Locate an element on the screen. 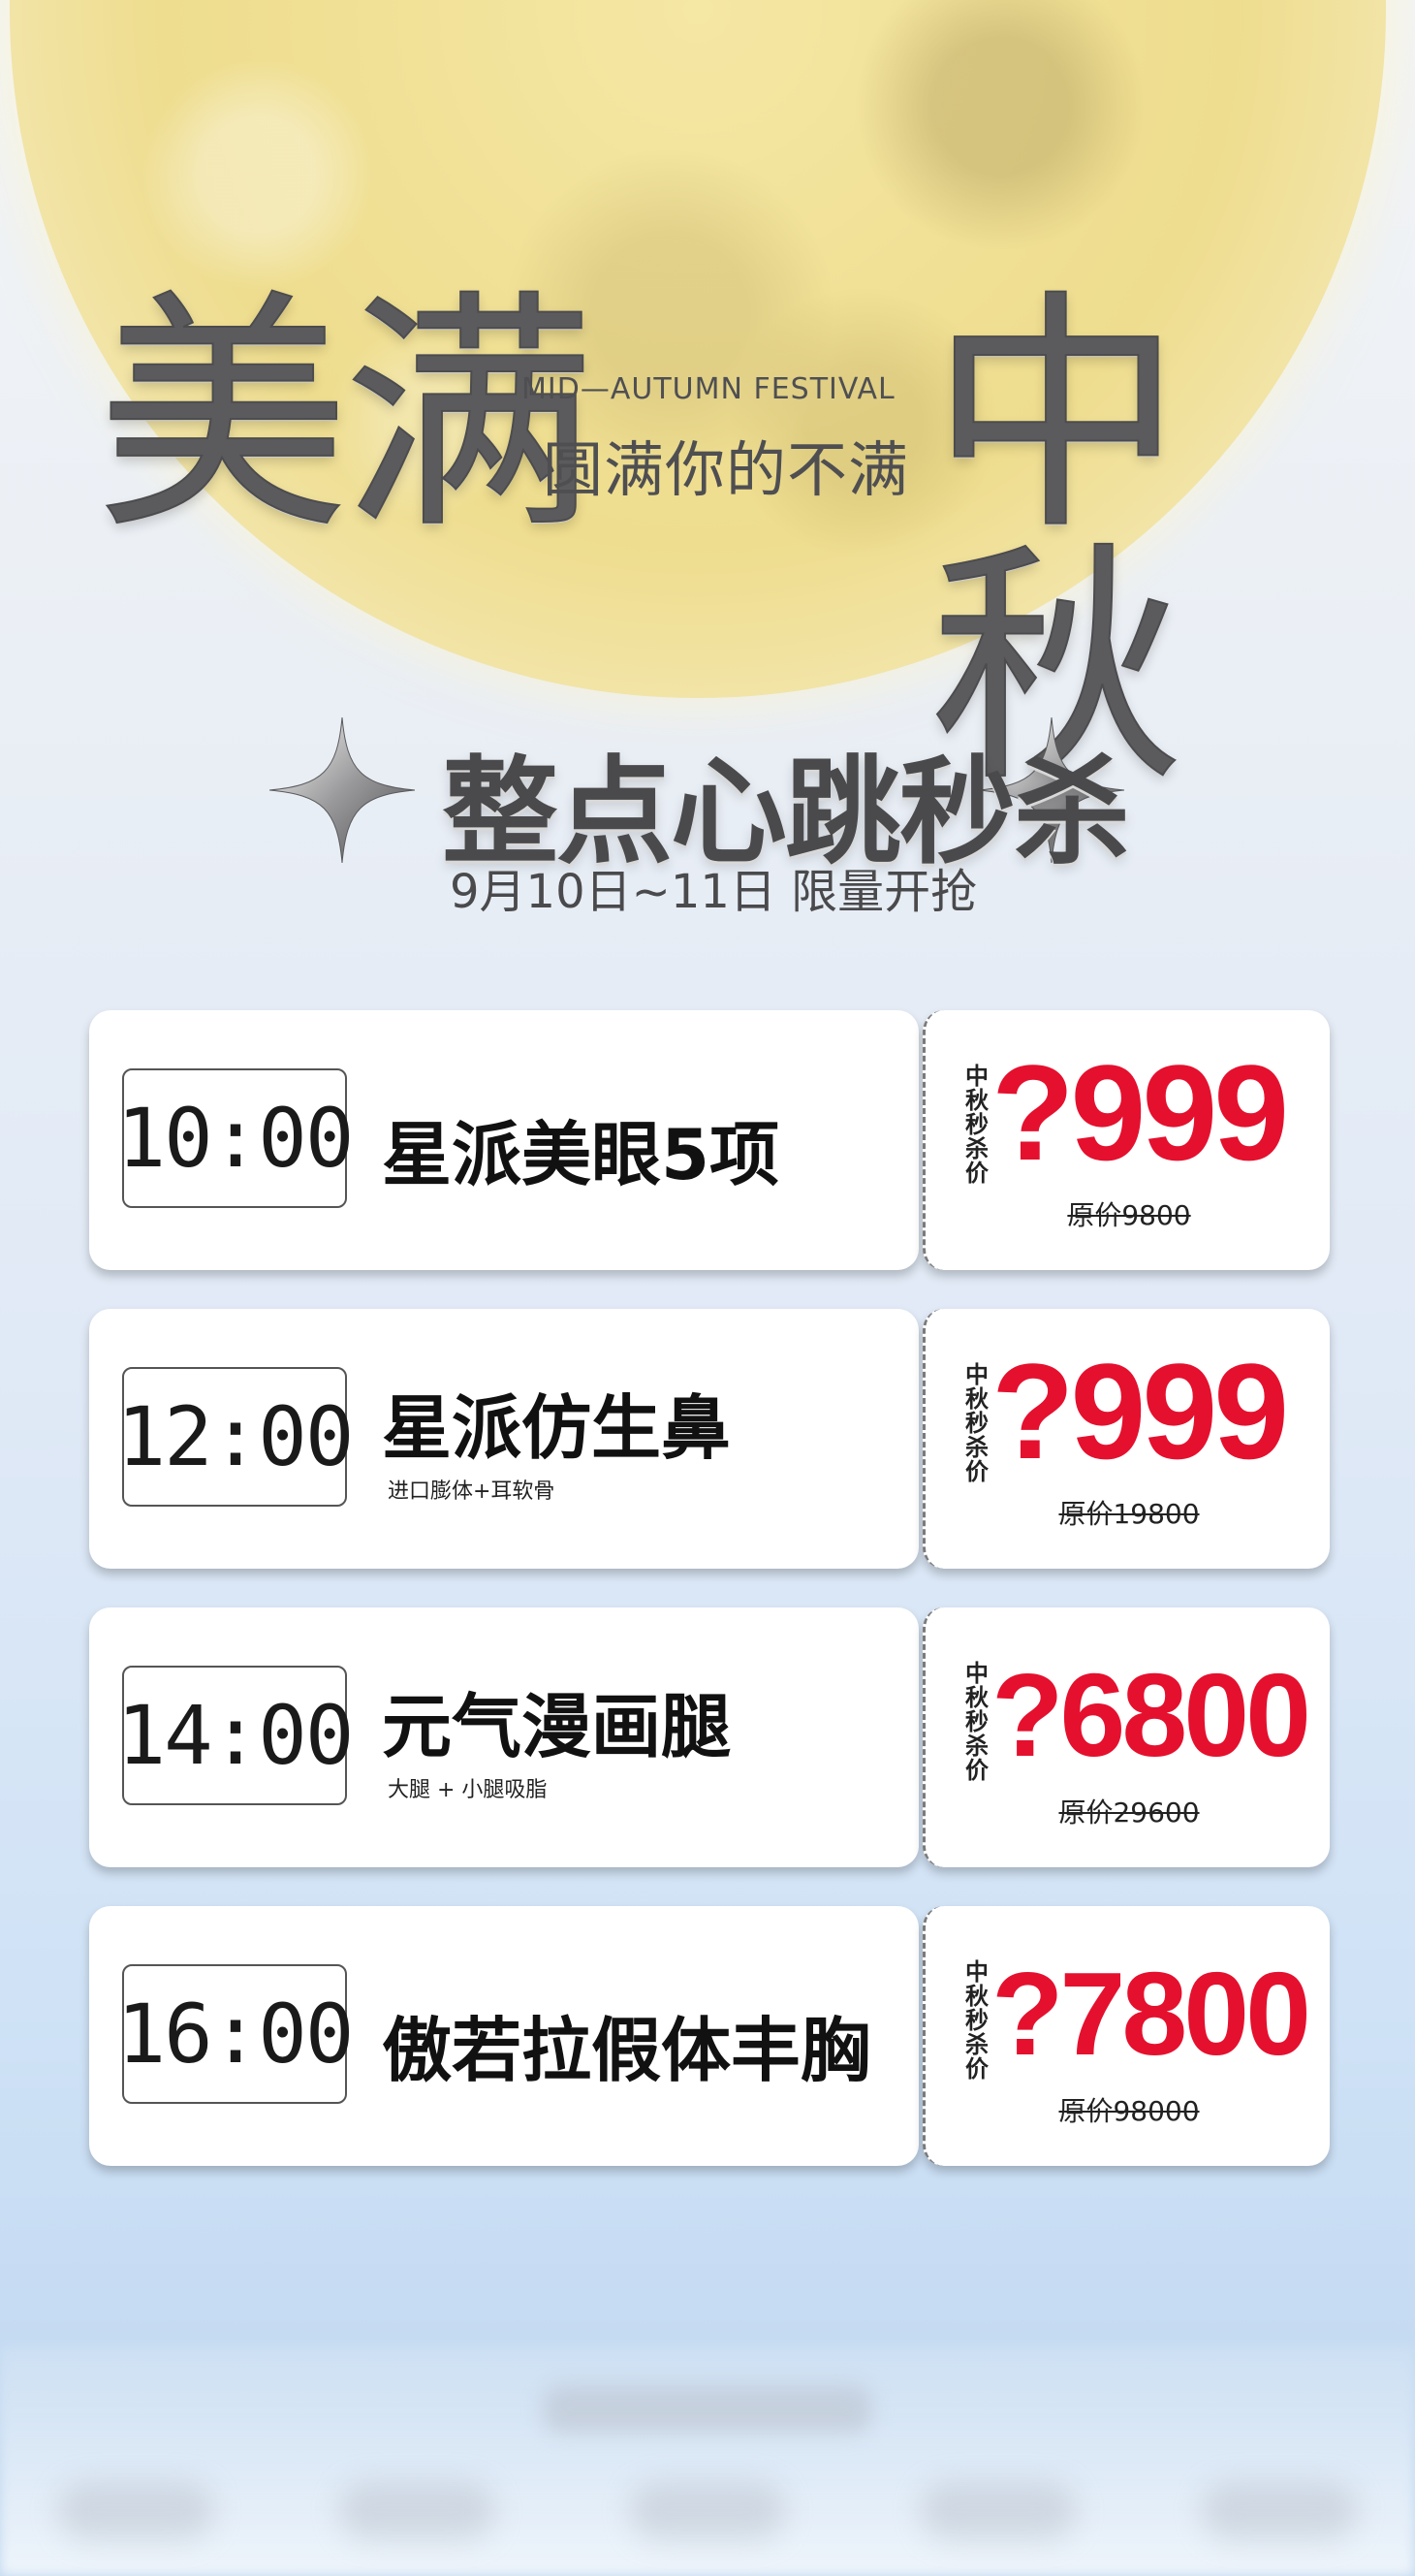 Image resolution: width=1415 pixels, height=2576 pixels. deal-row: 10:00 星派美眼5项 中秋秒杀价 ?999 原价9800 is located at coordinates (709, 1140).